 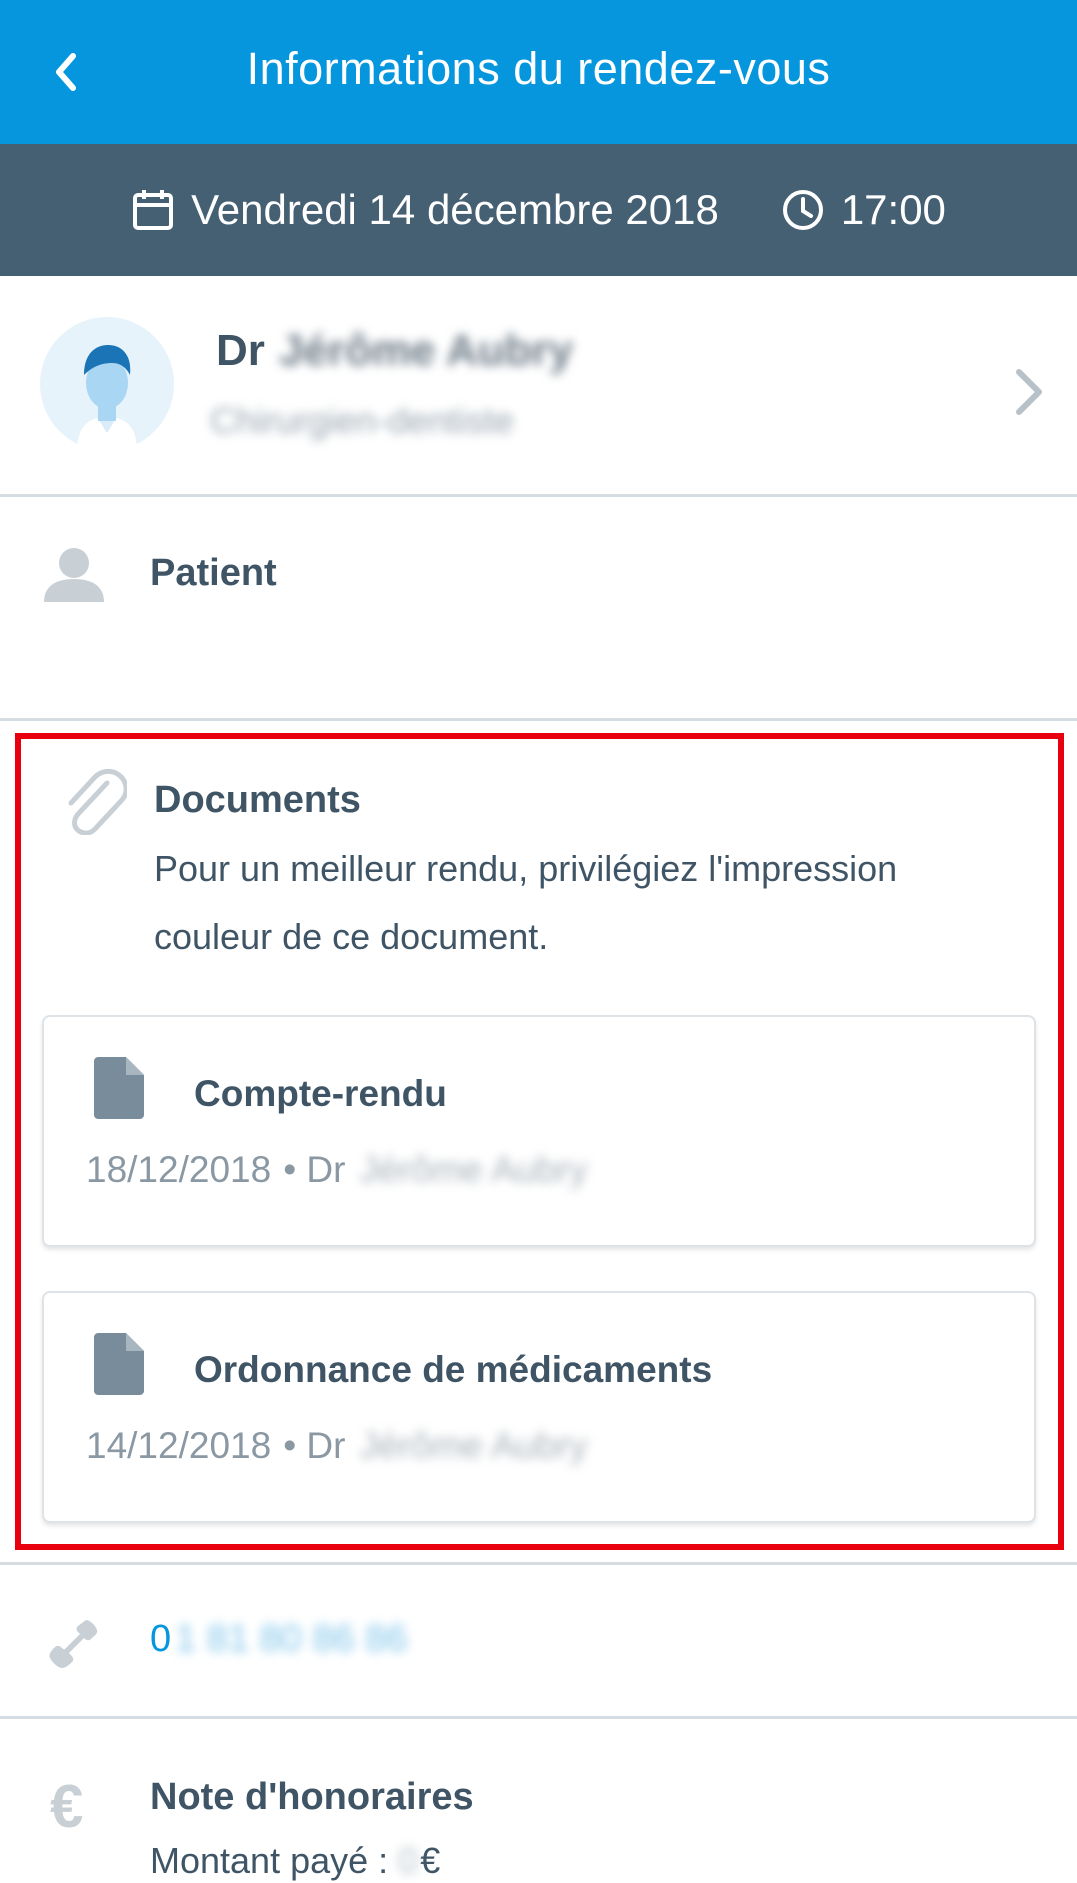 I want to click on document-meta: 18/12/2018 • Dr Jérôme Aubry, so click(x=337, y=1170).